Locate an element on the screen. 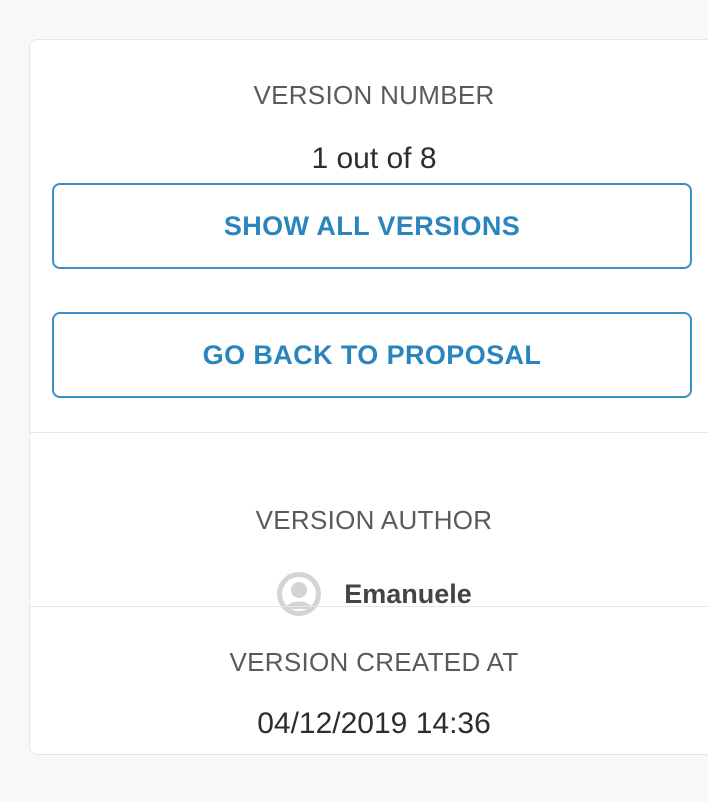 This screenshot has height=802, width=708. show-all-versions-button: SHOW ALL VERSIONS is located at coordinates (372, 226).